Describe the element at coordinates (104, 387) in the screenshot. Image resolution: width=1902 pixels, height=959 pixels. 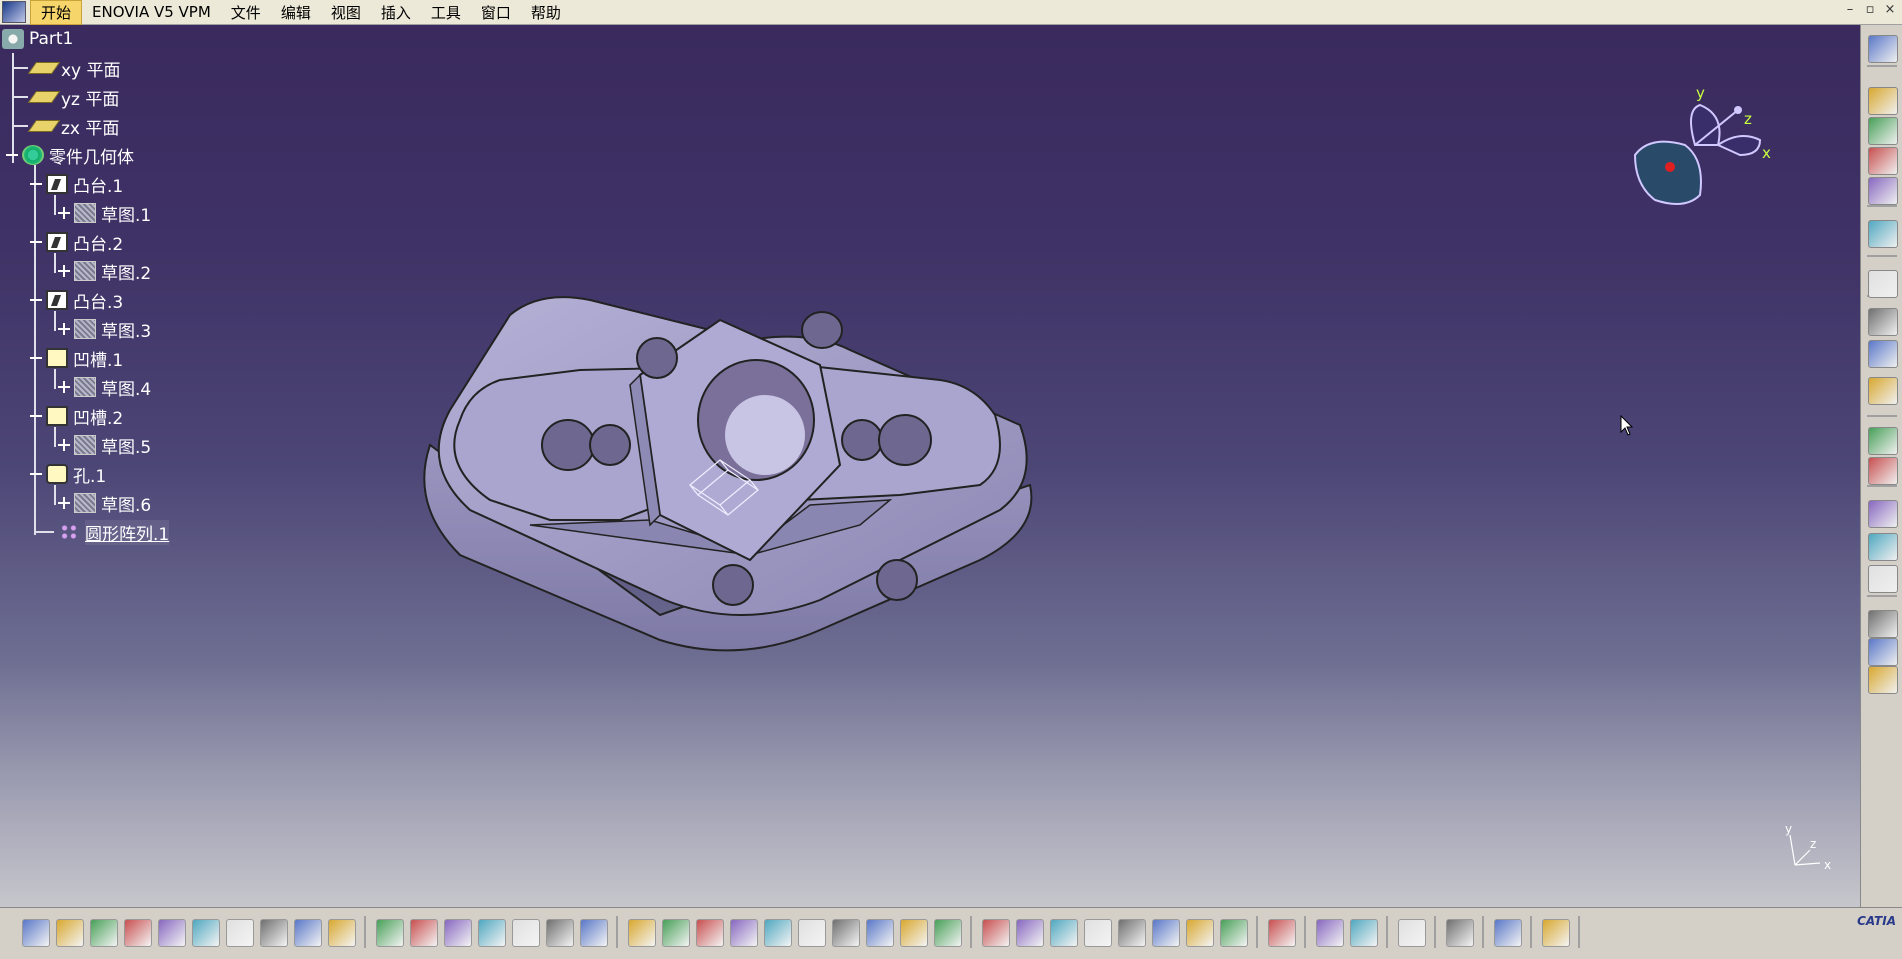
I see `tree-item-sketch: 草图.4` at that location.